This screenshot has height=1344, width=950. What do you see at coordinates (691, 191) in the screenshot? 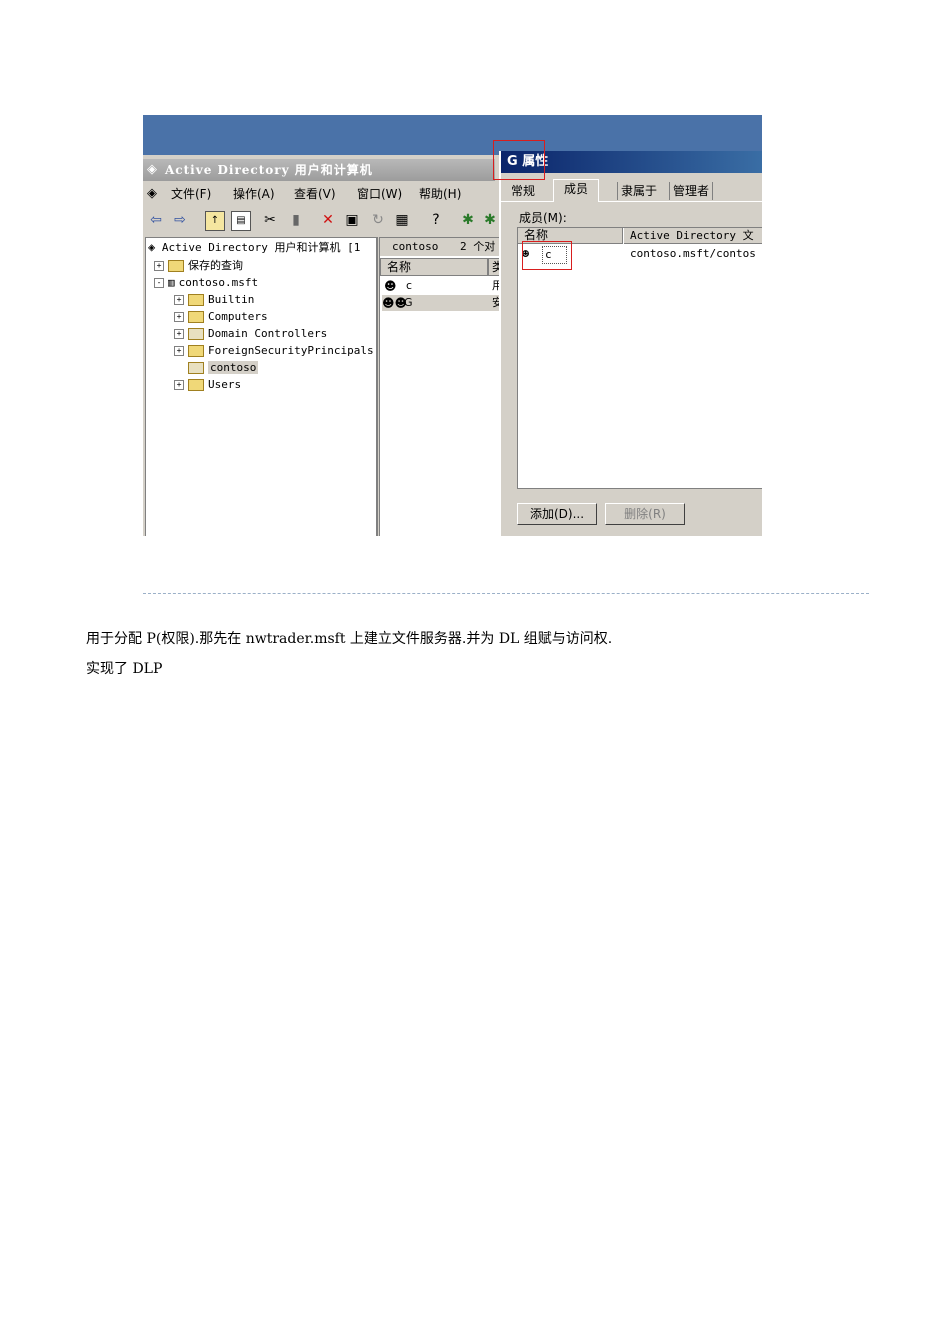
I see `tab-managed-by: 管理者` at bounding box center [691, 191].